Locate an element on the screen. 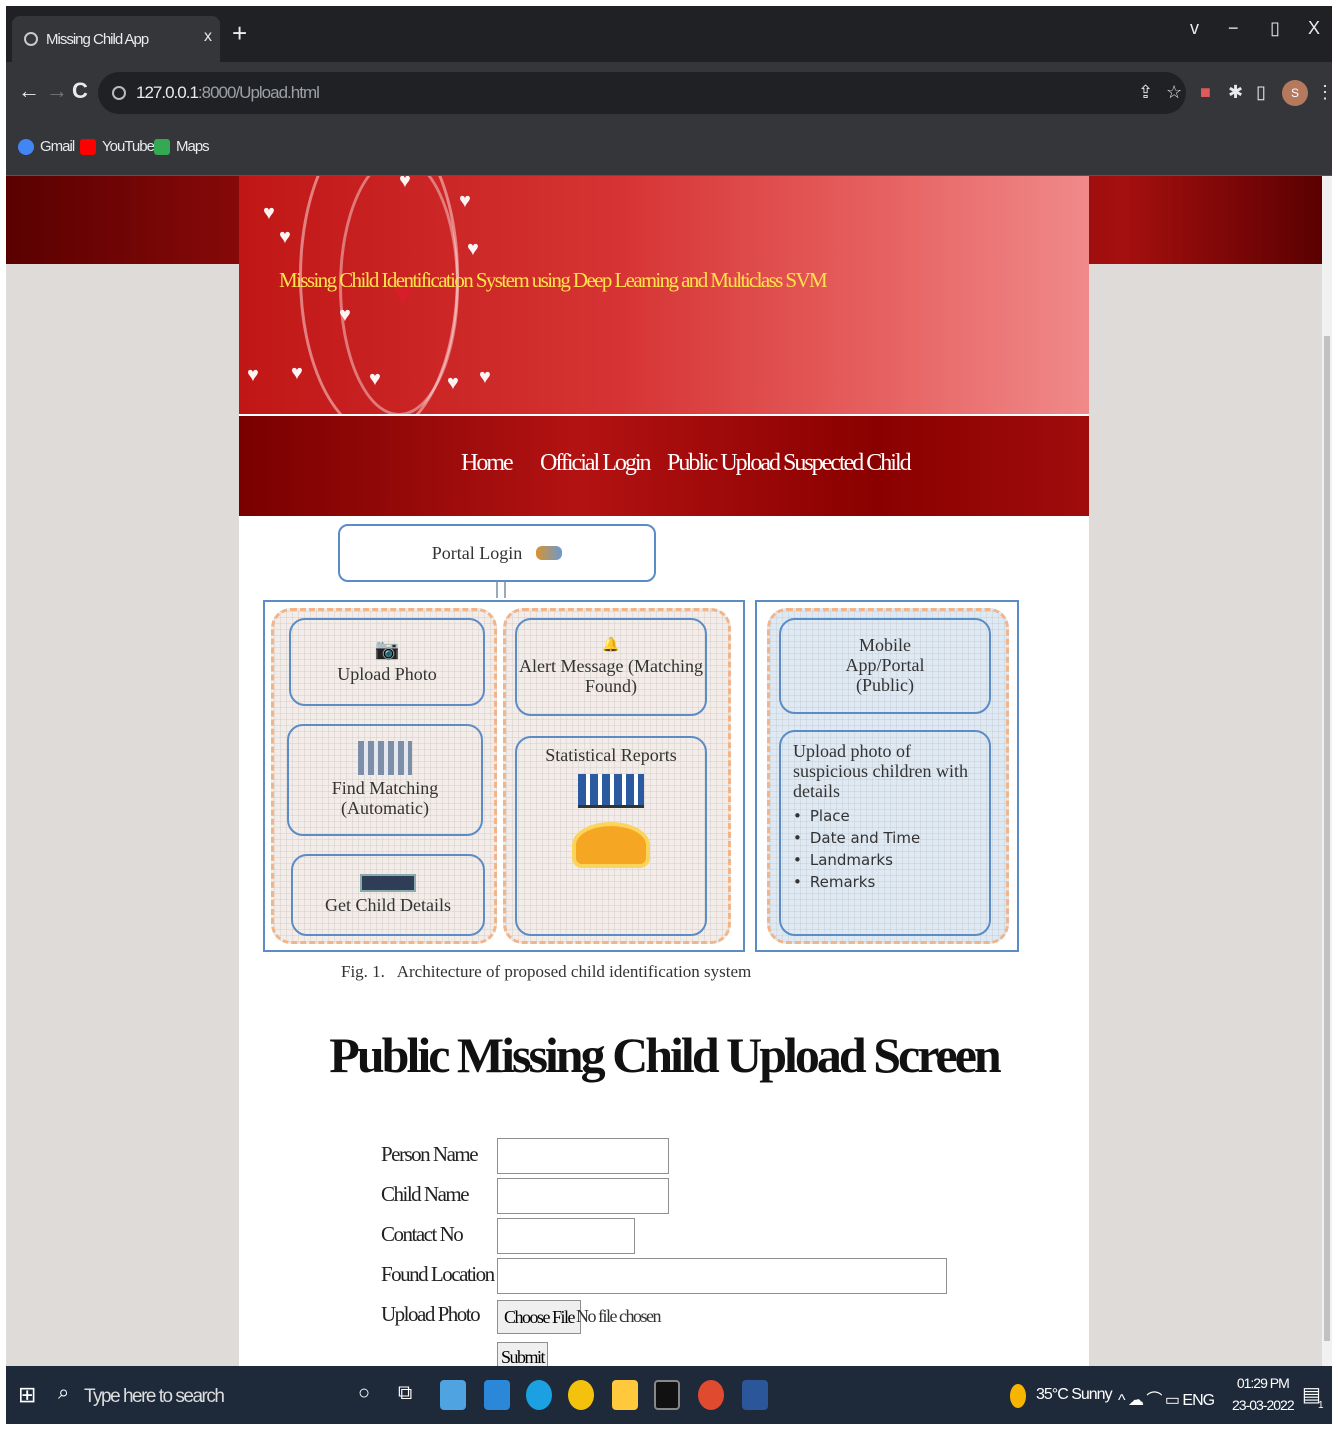  statistical-reports-box: Statistical Reports is located at coordinates (611, 836).